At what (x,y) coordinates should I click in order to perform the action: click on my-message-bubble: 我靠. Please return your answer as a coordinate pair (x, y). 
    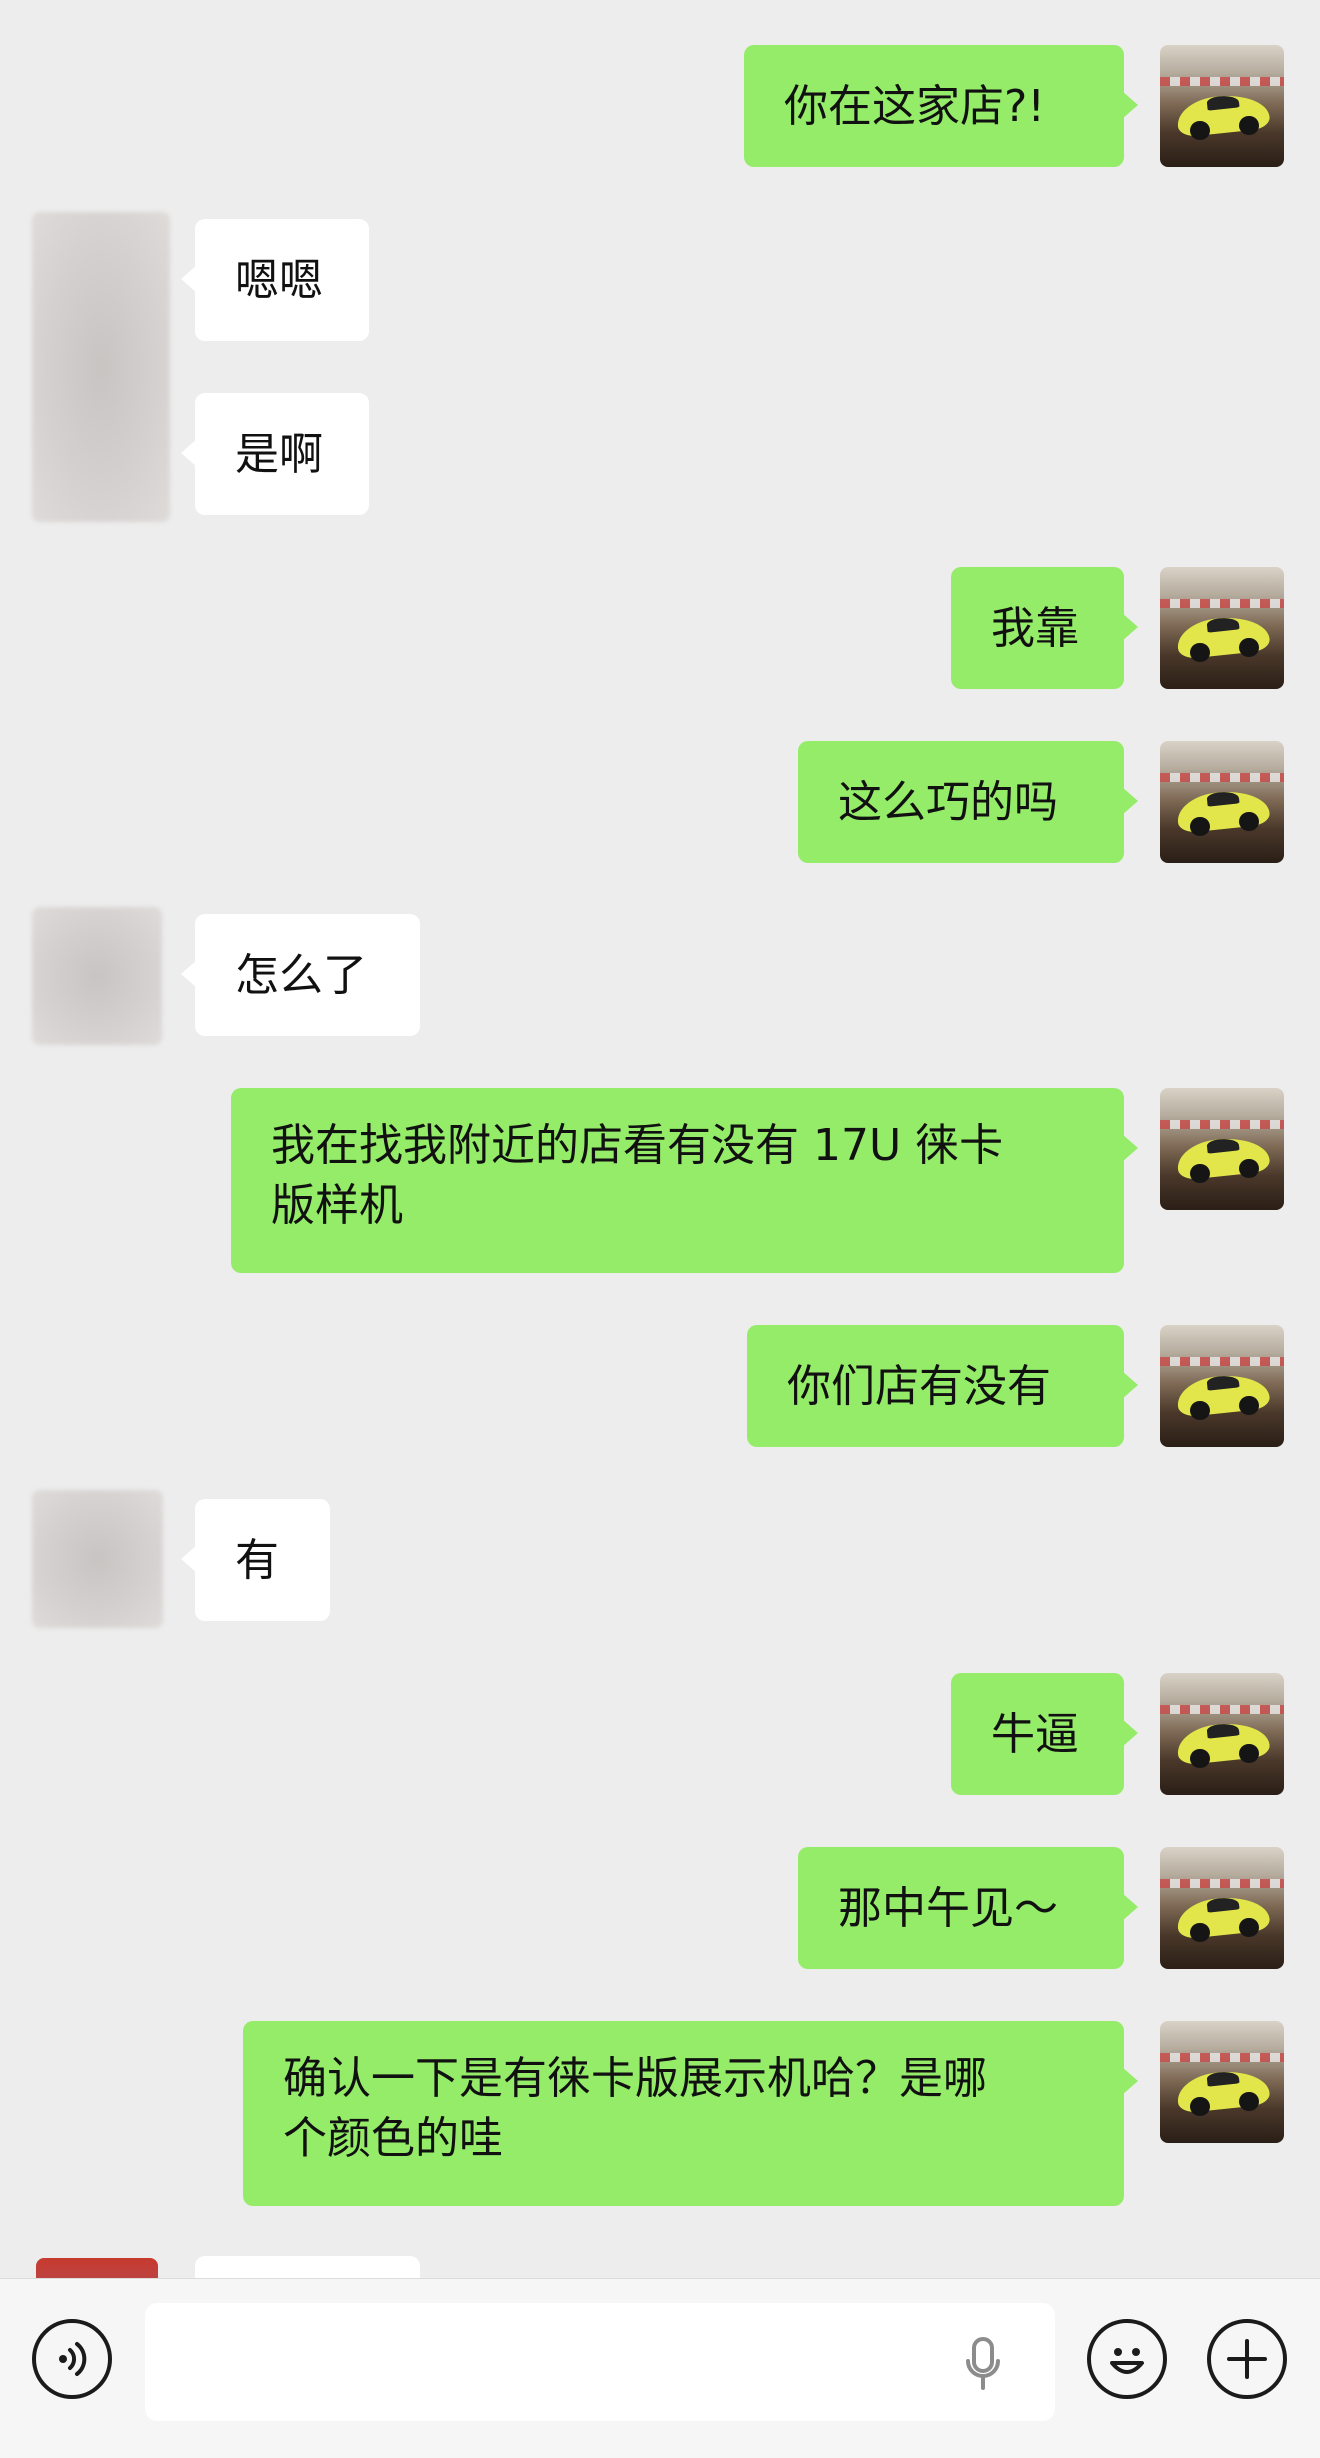
    Looking at the image, I should click on (1044, 628).